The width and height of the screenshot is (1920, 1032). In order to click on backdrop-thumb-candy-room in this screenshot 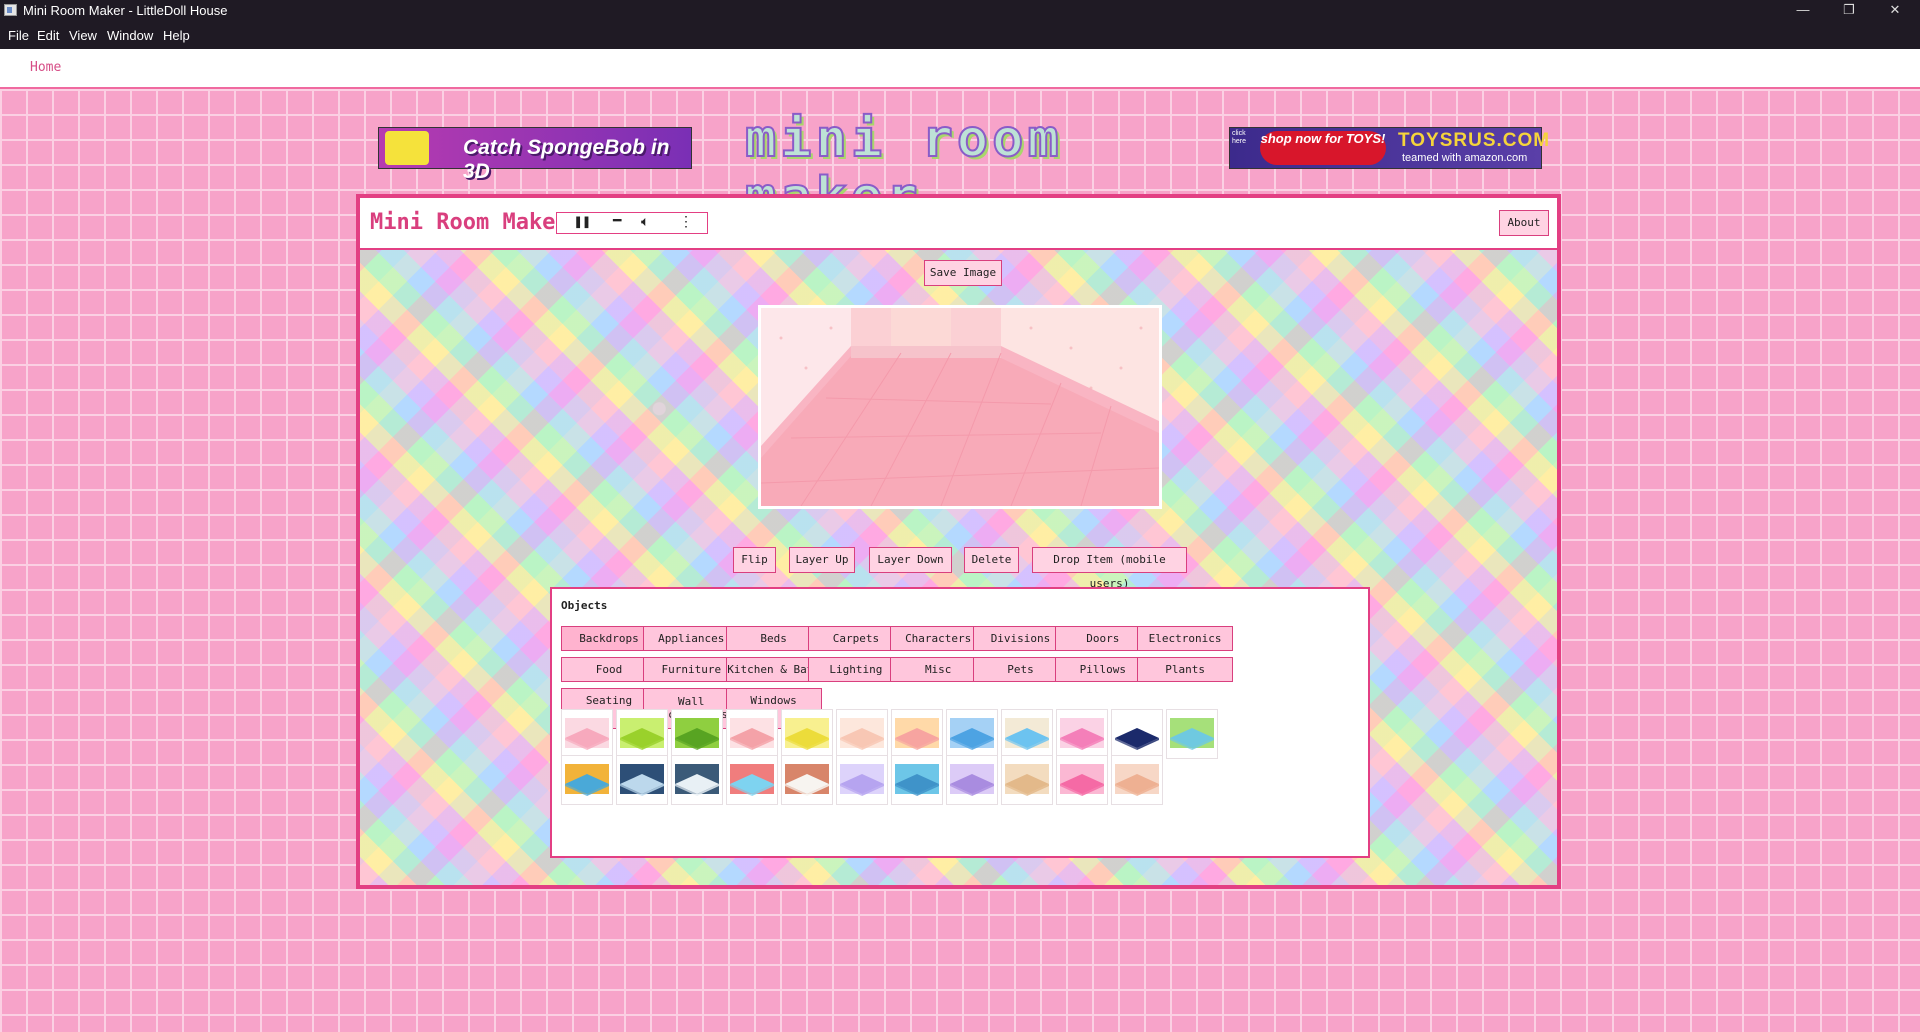, I will do `click(917, 734)`.